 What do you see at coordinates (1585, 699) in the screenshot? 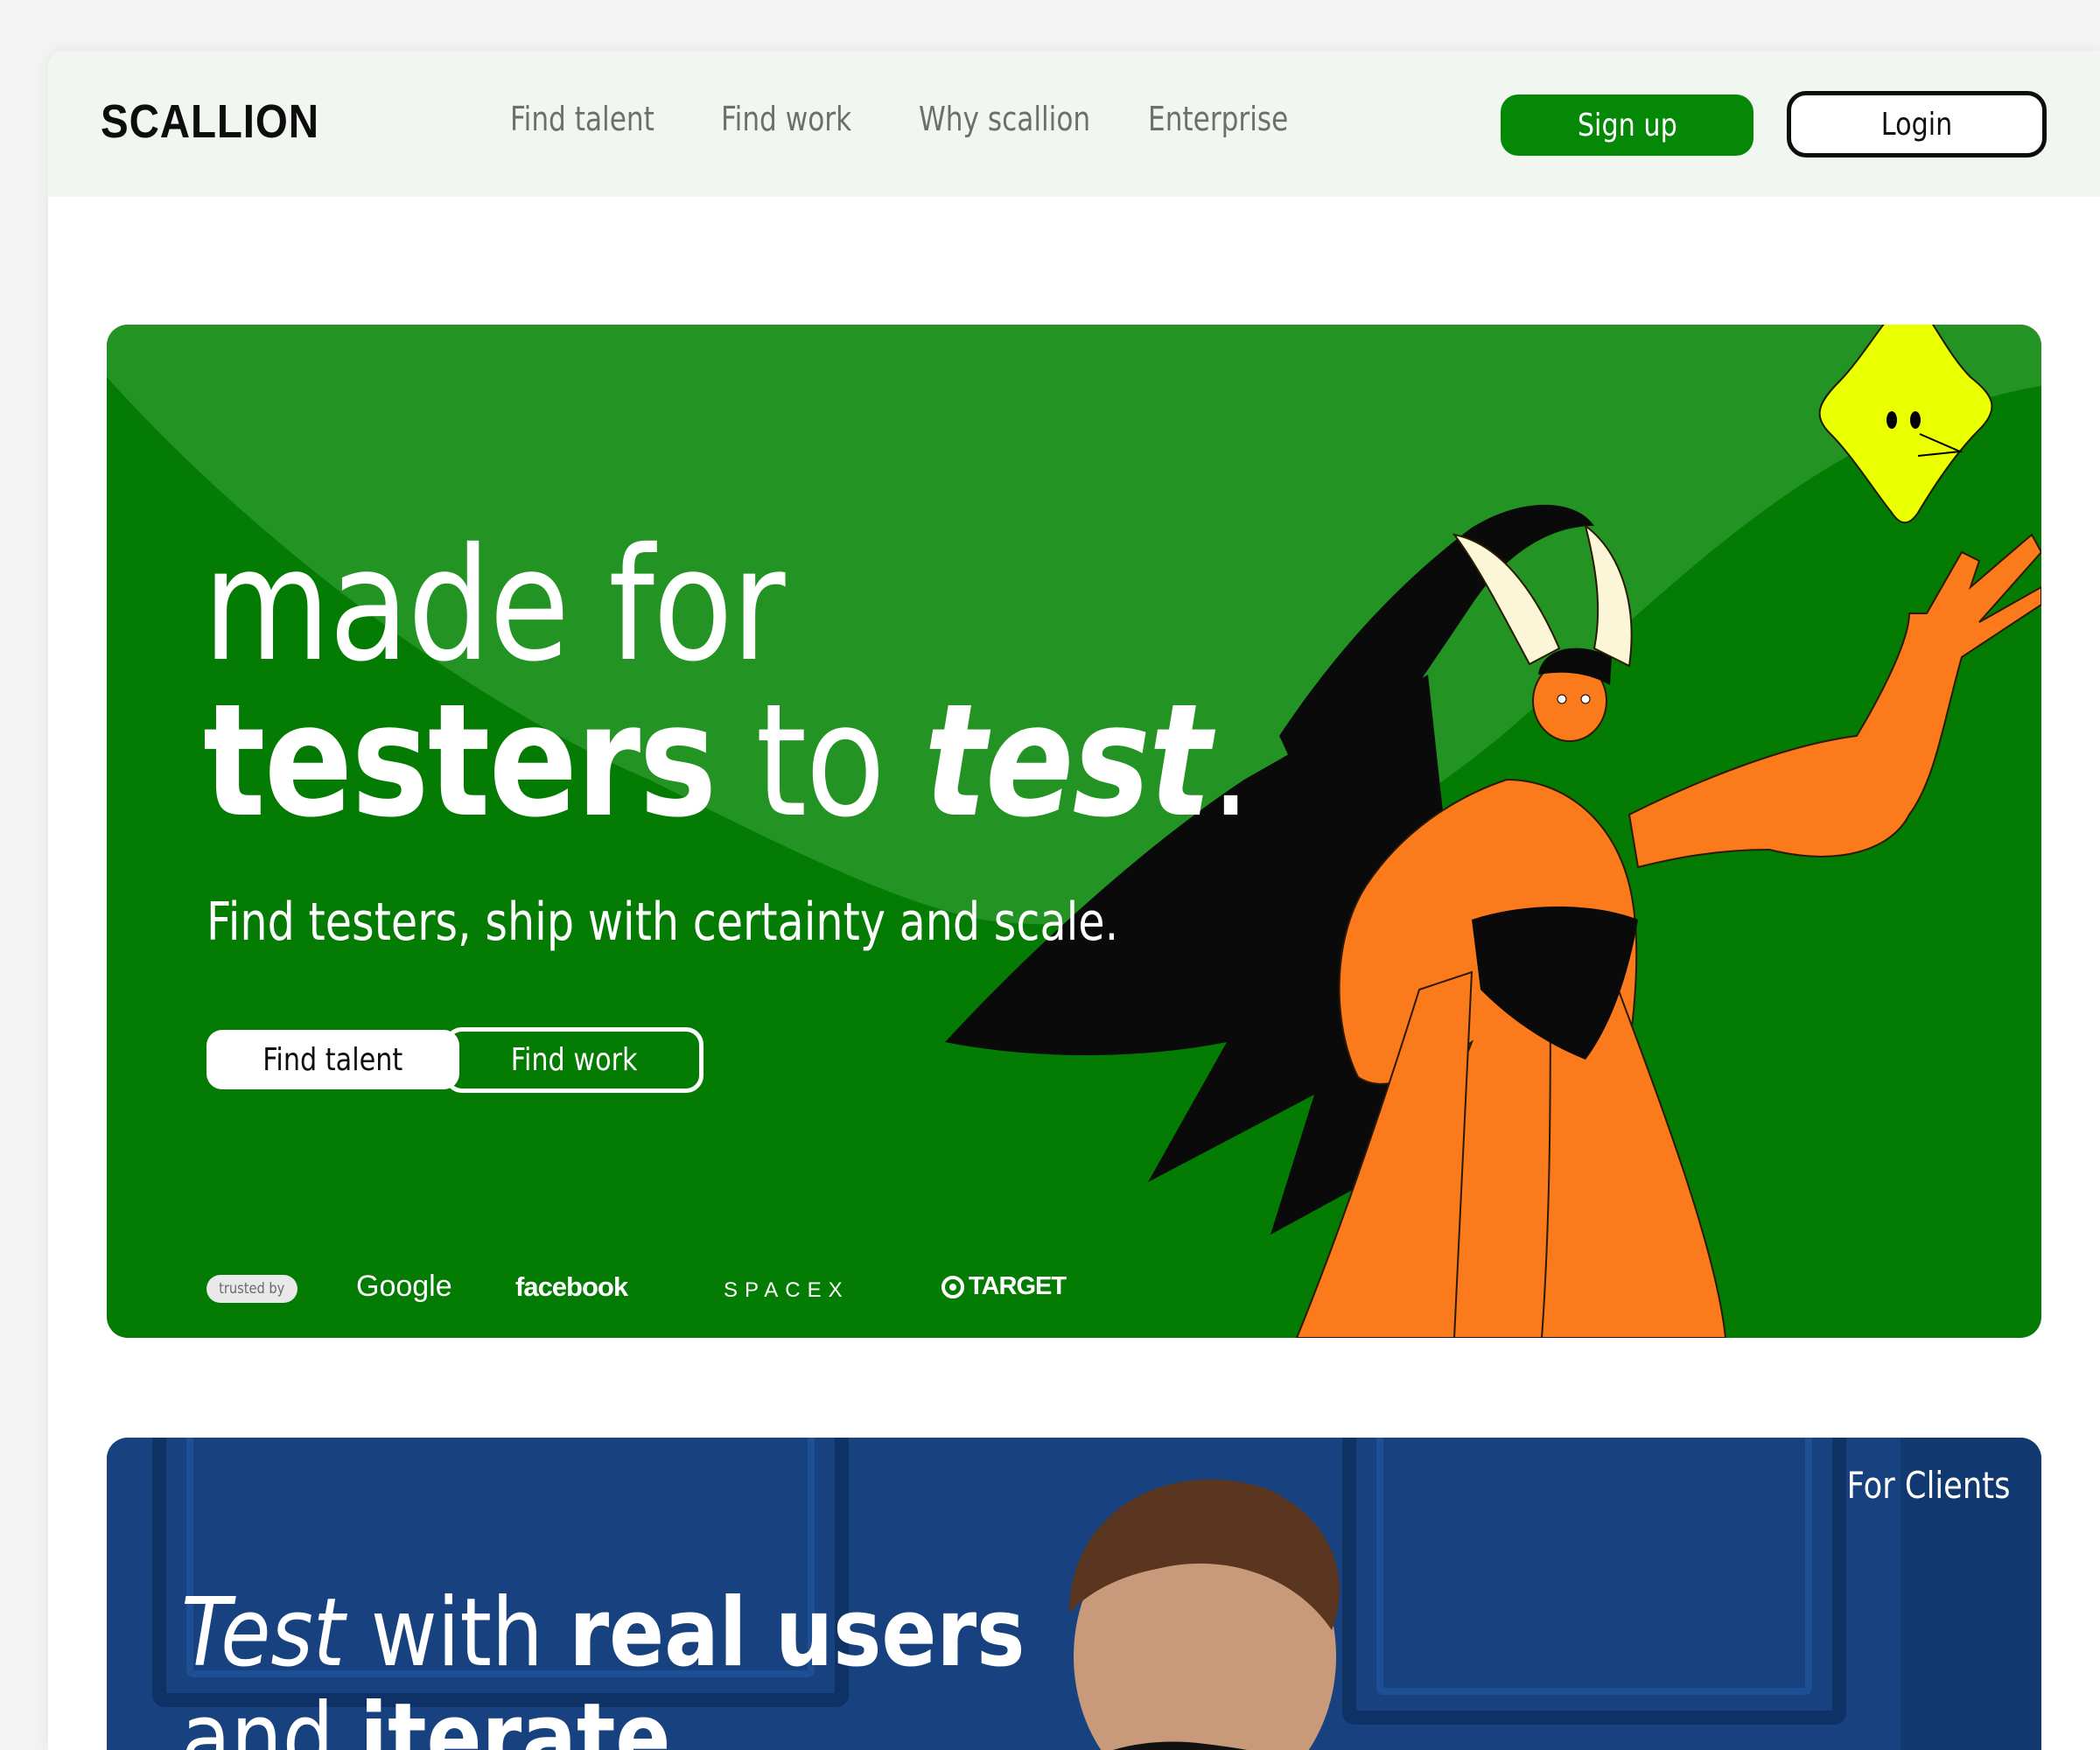
I see `character-eye-right` at bounding box center [1585, 699].